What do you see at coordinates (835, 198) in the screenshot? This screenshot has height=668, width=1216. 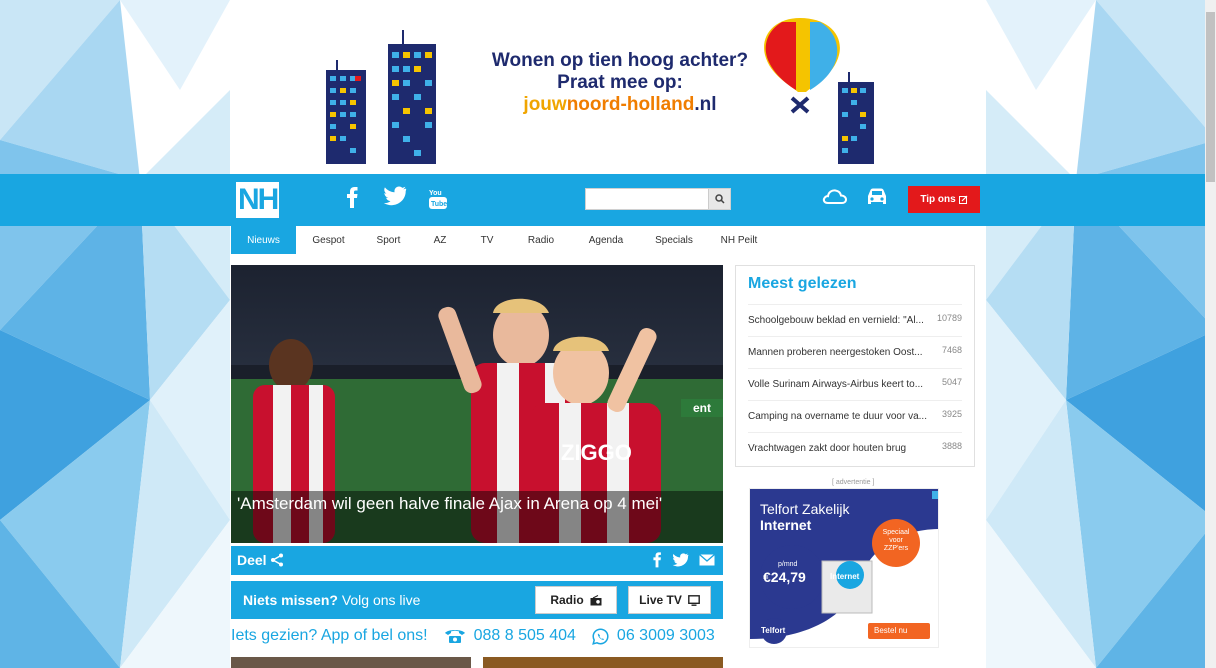 I see `weather-icon` at bounding box center [835, 198].